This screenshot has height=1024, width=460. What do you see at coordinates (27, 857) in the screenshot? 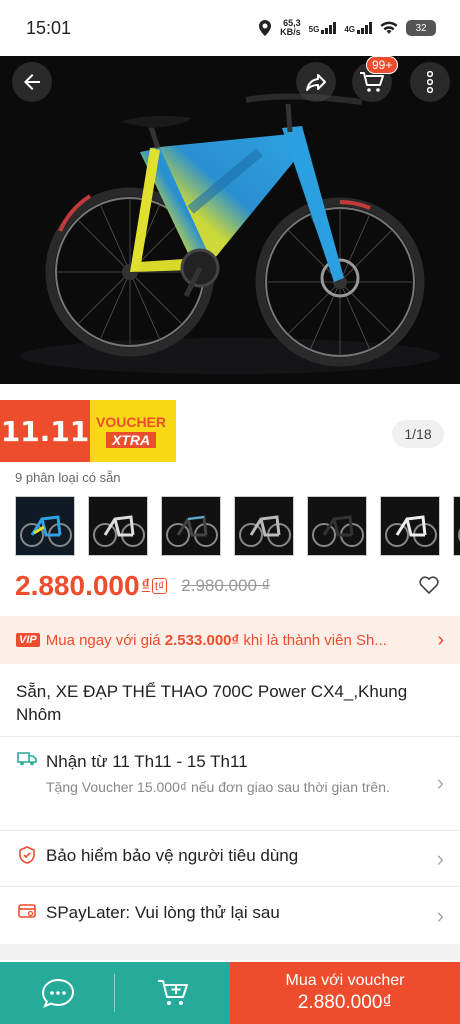
I see `shield-icon` at bounding box center [27, 857].